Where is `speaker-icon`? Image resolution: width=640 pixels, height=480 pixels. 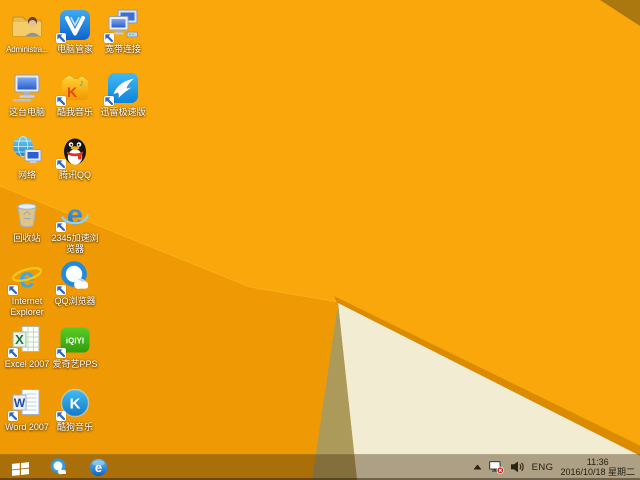 speaker-icon is located at coordinates (517, 467).